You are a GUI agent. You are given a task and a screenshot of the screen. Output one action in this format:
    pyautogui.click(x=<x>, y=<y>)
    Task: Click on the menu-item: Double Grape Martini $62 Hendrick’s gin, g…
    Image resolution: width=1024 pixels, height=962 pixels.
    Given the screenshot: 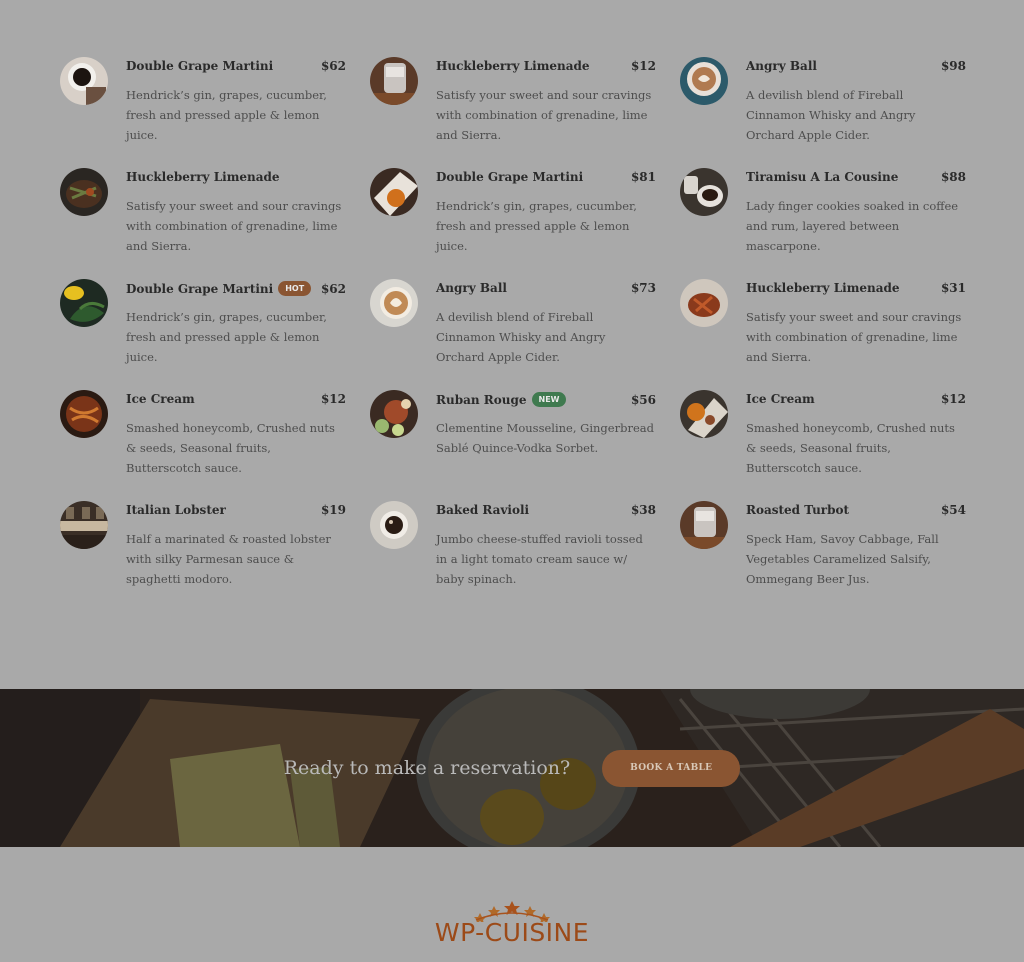 What is the action you would take?
    pyautogui.click(x=203, y=112)
    